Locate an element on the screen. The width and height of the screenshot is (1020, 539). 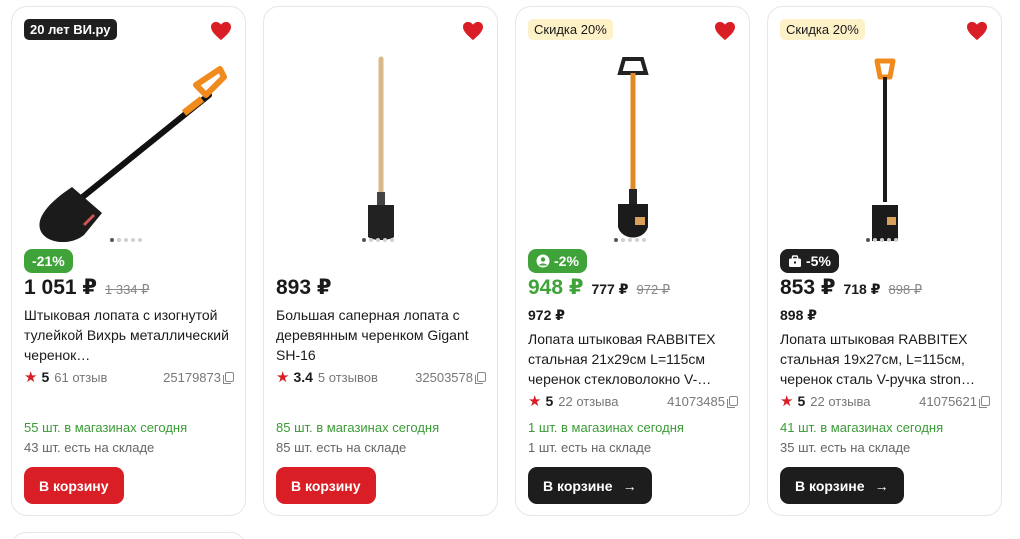
user-circle-icon is located at coordinates (543, 261).